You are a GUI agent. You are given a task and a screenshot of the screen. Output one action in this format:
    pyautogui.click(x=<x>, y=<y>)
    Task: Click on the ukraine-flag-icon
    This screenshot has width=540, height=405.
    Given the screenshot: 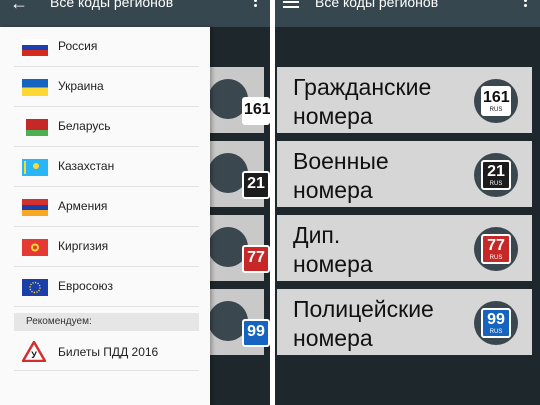 What is the action you would take?
    pyautogui.click(x=35, y=87)
    